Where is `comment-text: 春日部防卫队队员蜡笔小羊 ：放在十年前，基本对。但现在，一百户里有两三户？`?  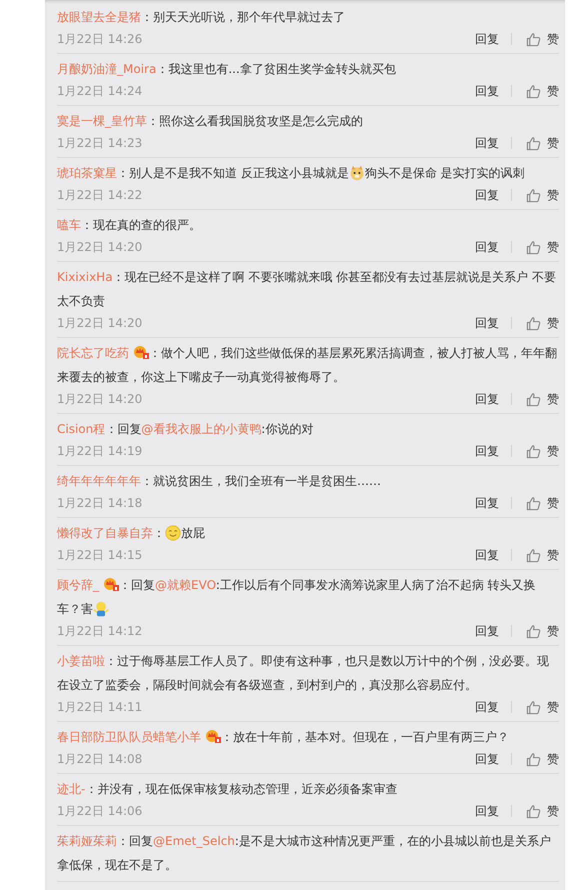
comment-text: 春日部防卫队队员蜡笔小羊 ：放在十年前，基本对。但现在，一百户里有两三户？ is located at coordinates (283, 737).